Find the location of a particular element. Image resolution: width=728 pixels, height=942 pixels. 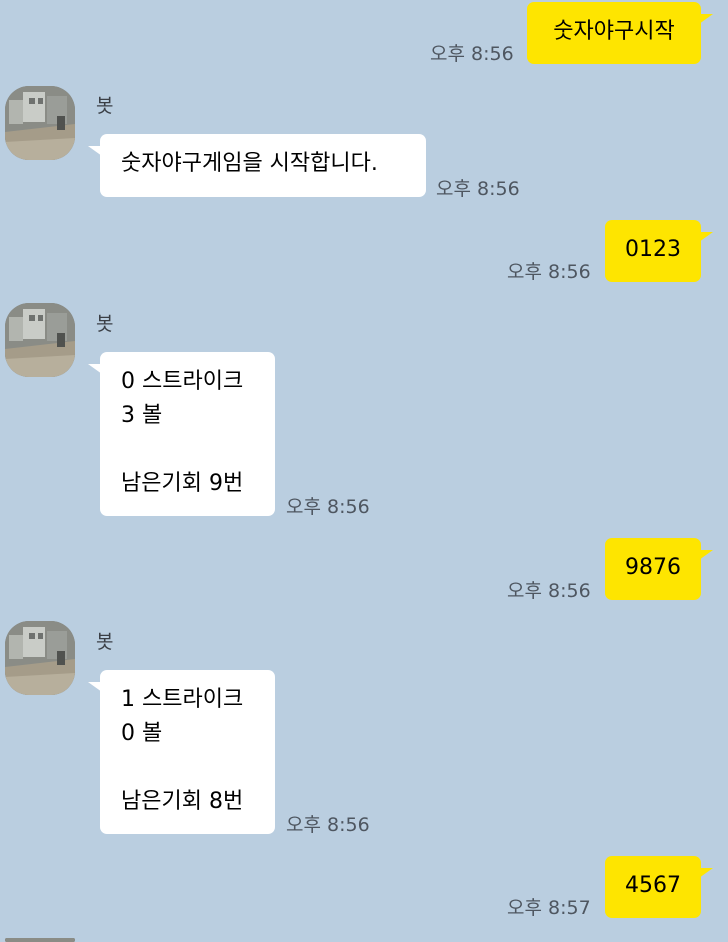

message-time: 오후 8:57 is located at coordinates (549, 908).